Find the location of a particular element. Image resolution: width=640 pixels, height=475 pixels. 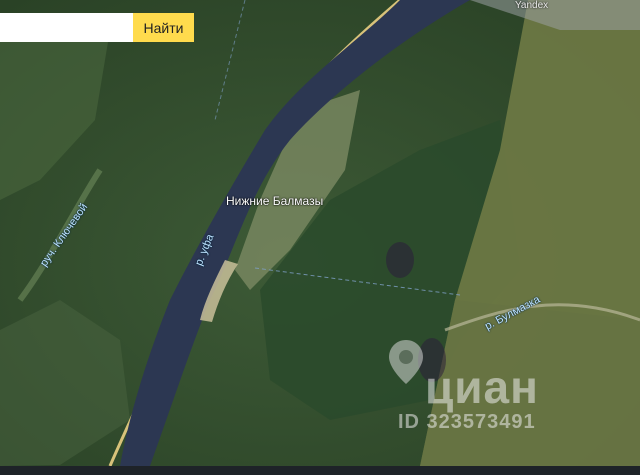

search-input is located at coordinates (66, 27).